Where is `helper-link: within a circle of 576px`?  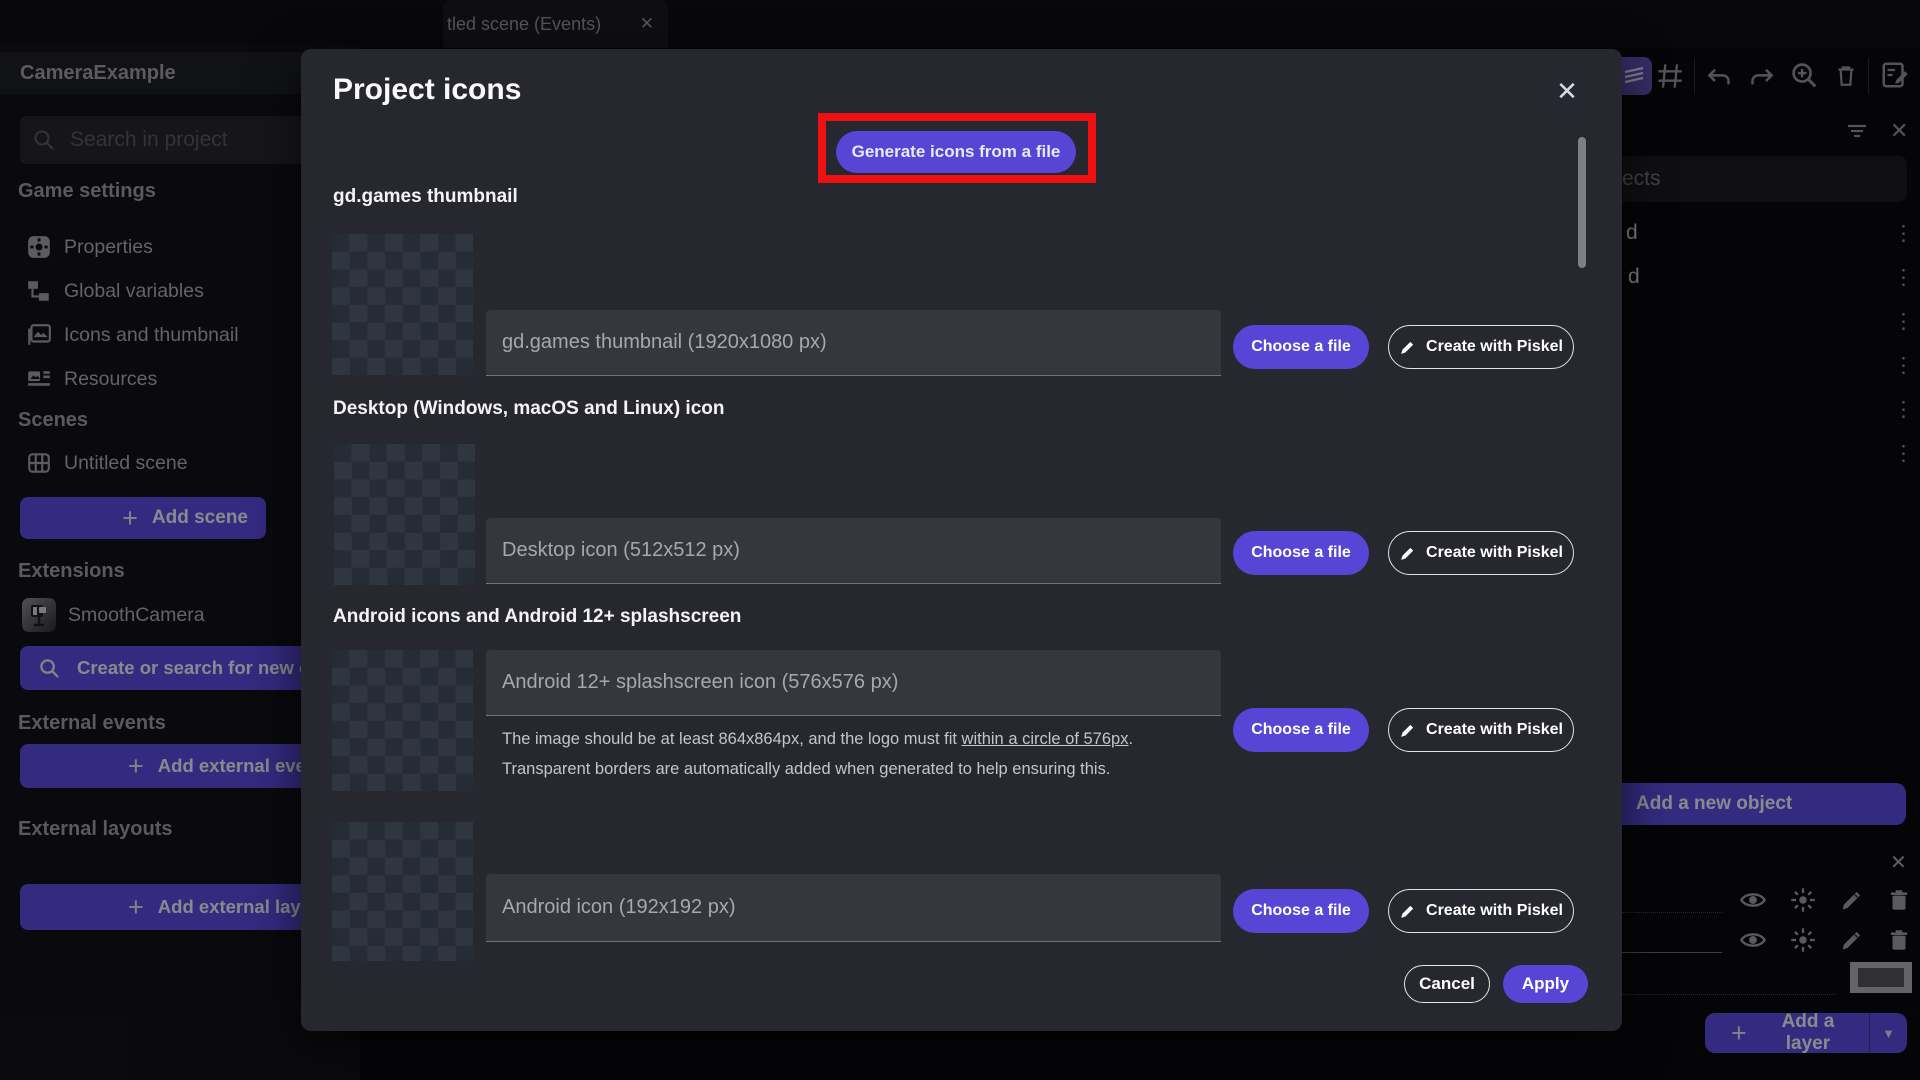
helper-link: within a circle of 576px is located at coordinates (1045, 739).